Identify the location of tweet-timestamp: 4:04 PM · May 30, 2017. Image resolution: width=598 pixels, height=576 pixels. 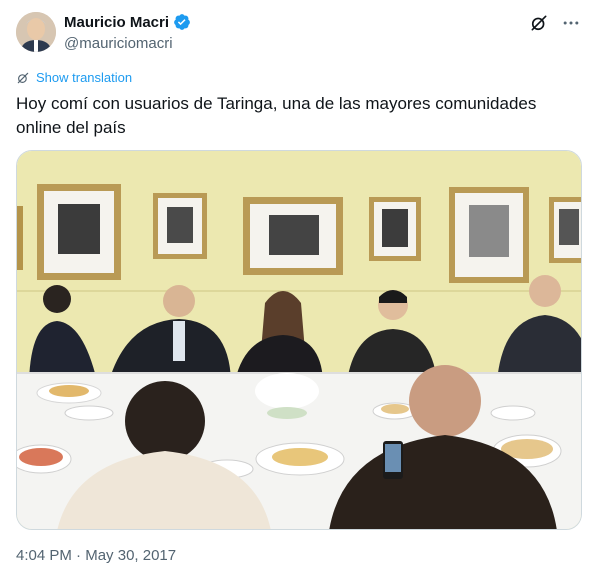
(96, 555).